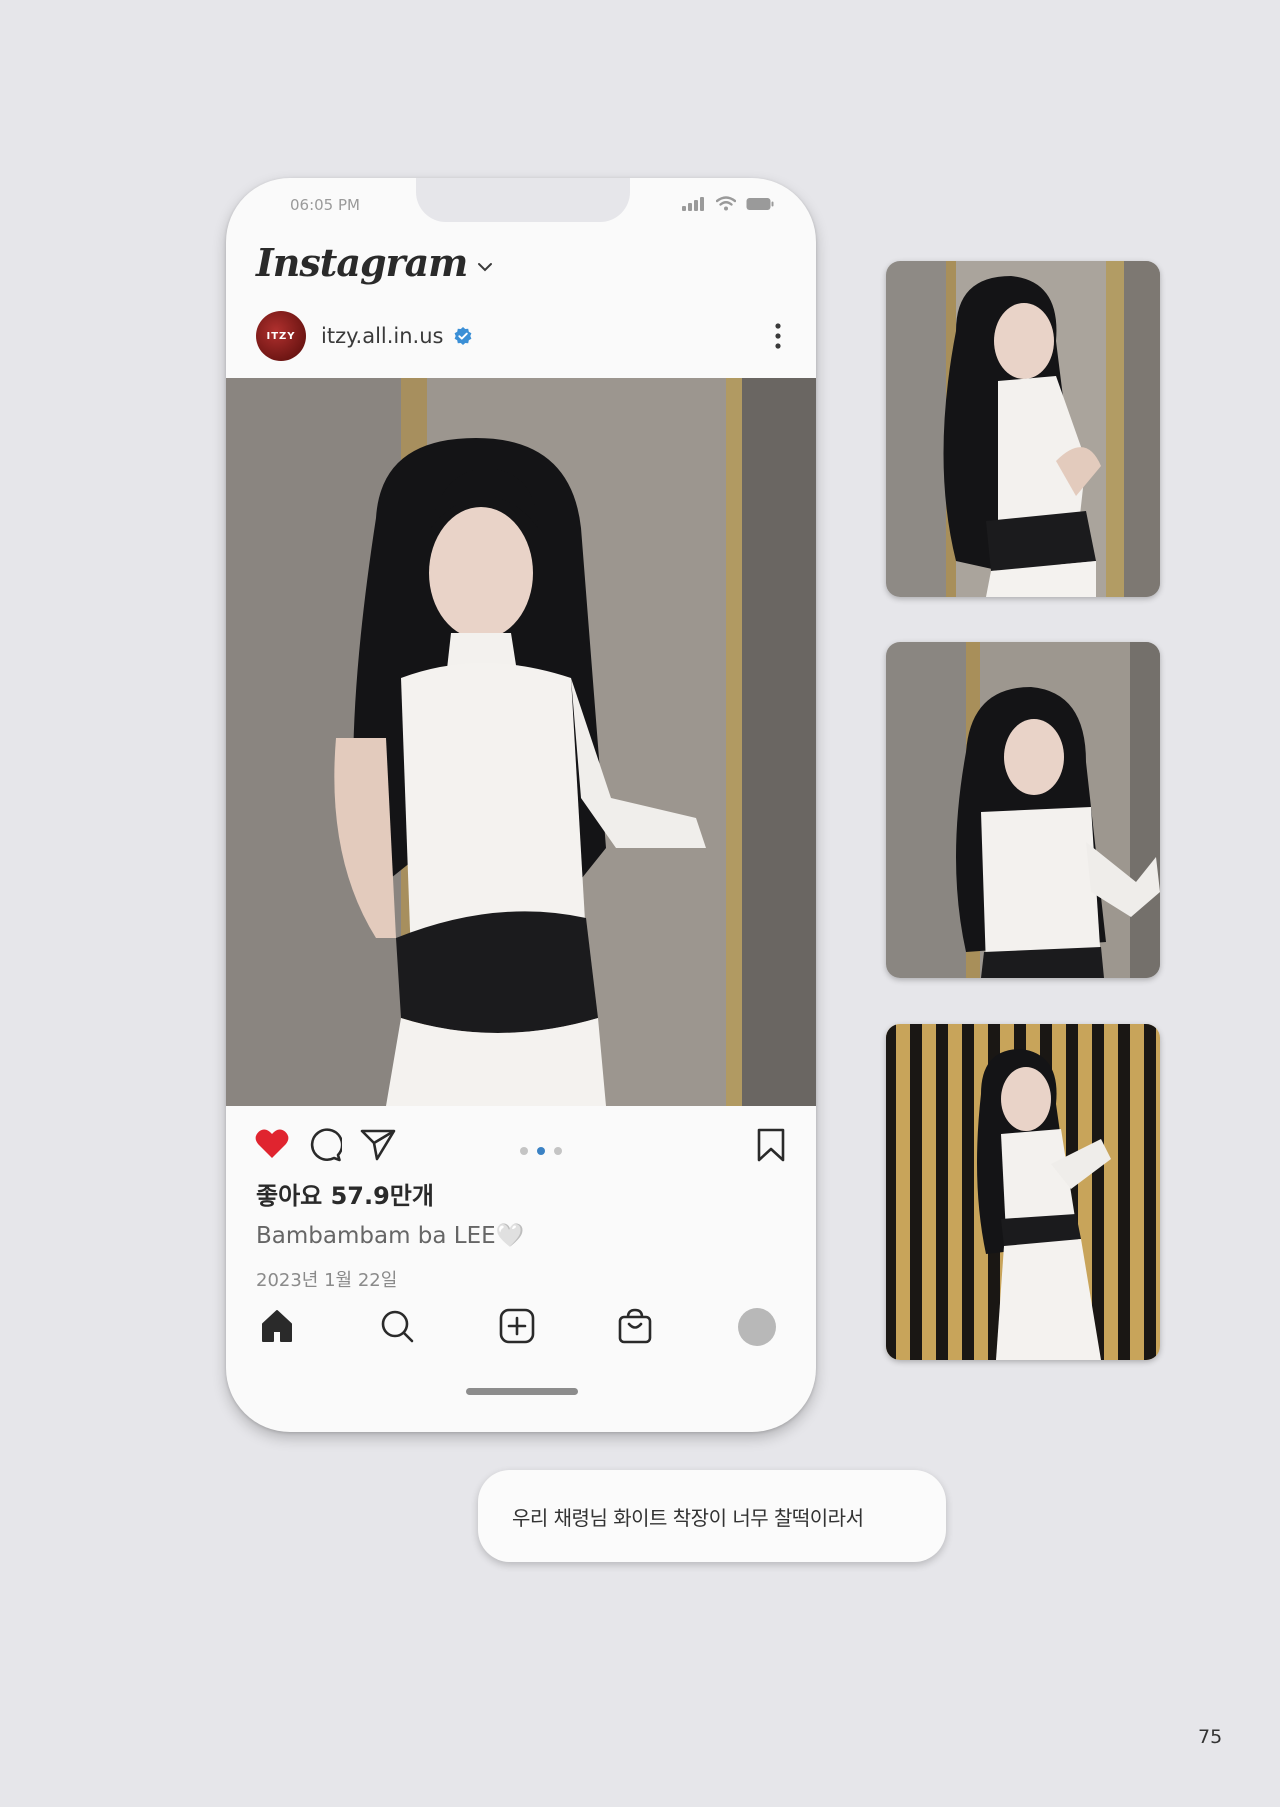 The height and width of the screenshot is (1807, 1280). I want to click on nav-add-post, so click(517, 1328).